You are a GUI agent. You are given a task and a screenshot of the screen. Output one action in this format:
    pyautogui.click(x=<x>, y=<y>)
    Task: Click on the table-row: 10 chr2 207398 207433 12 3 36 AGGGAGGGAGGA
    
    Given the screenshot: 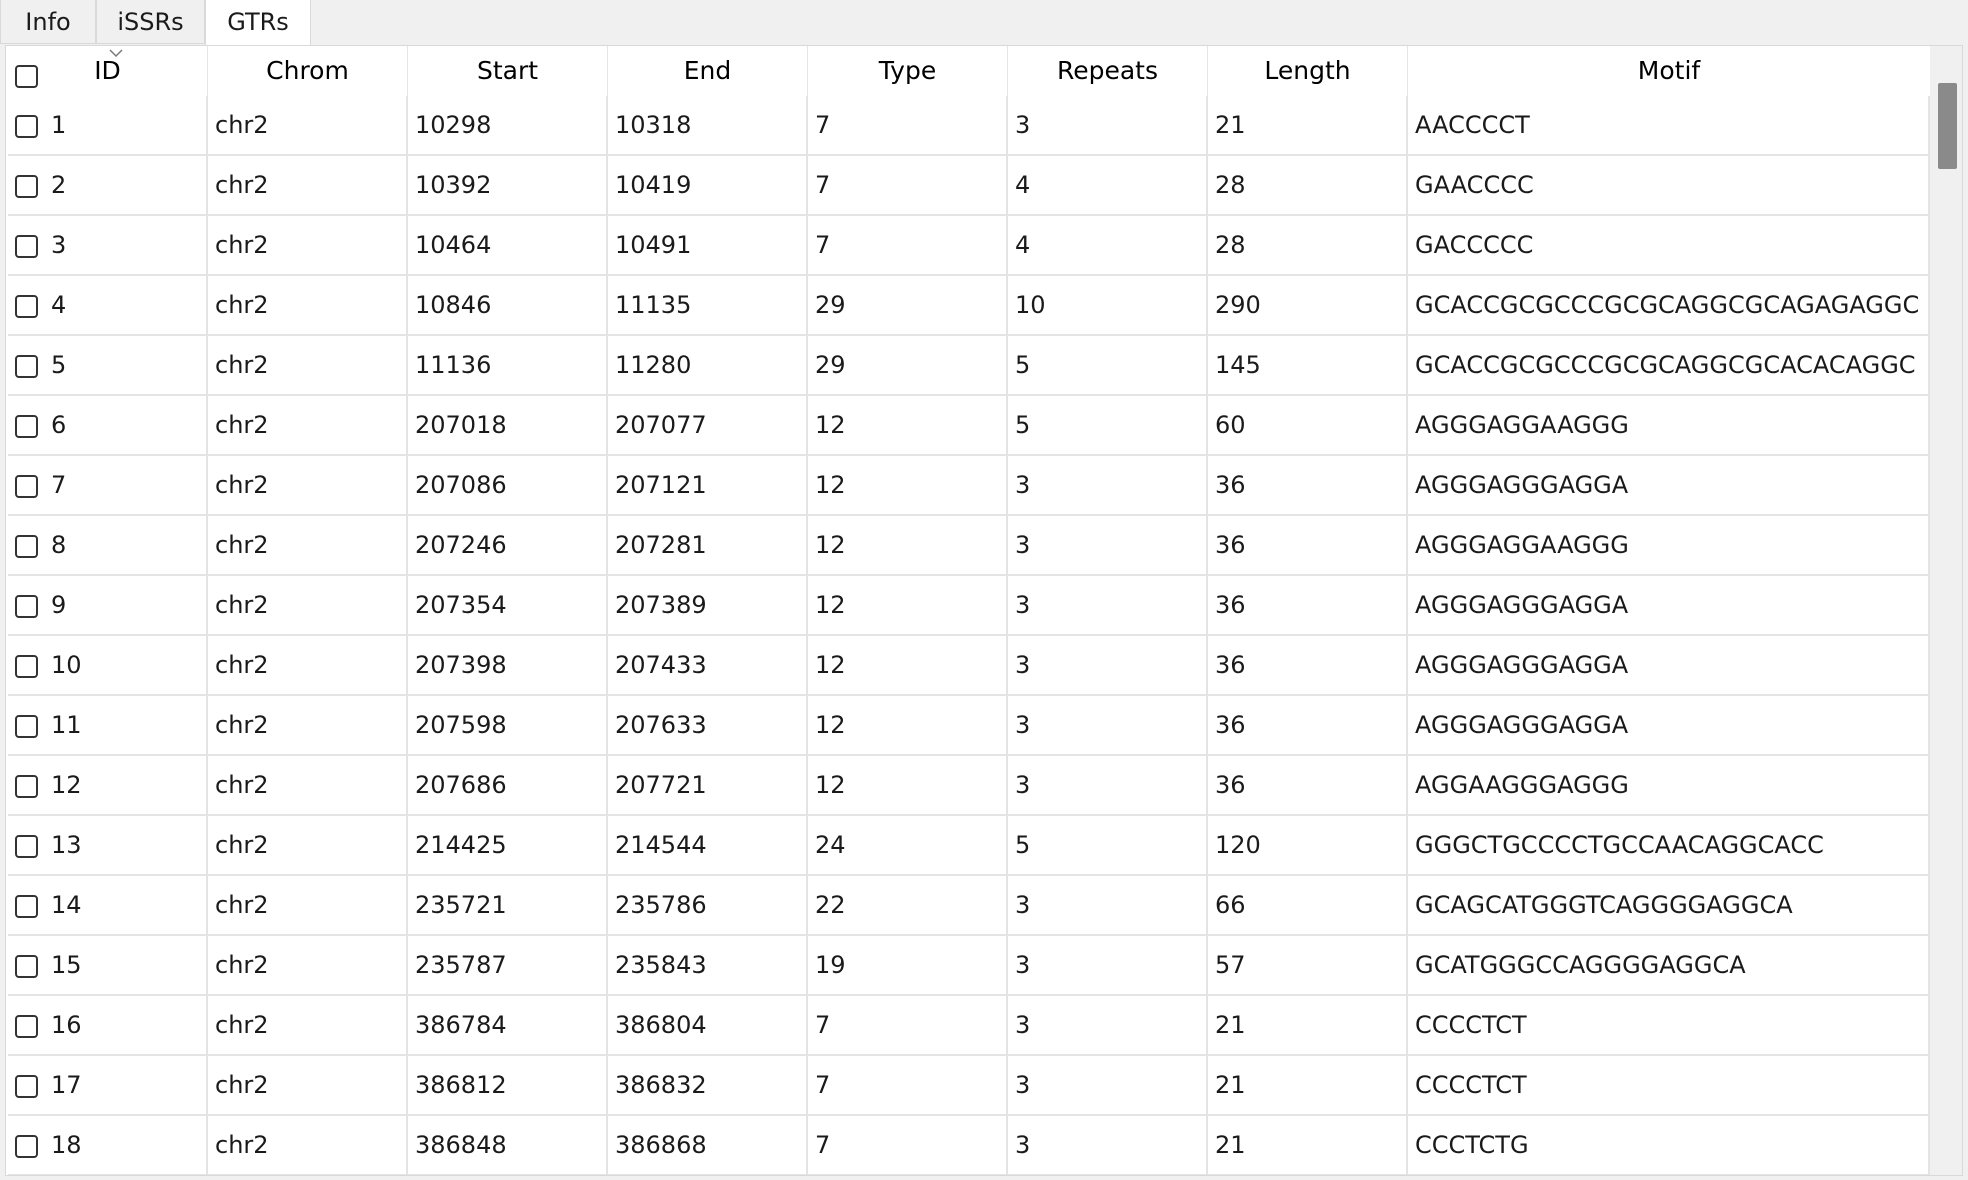 What is the action you would take?
    pyautogui.click(x=969, y=666)
    